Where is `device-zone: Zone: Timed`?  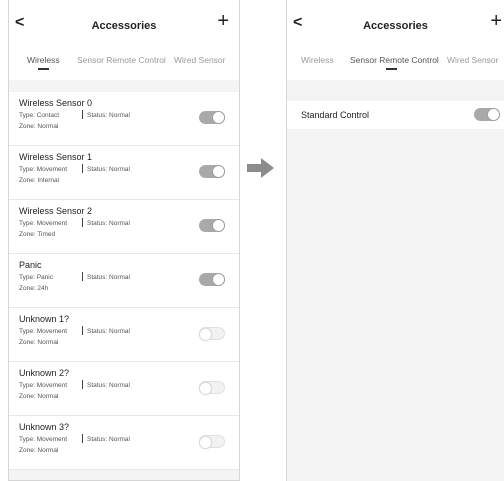
device-zone: Zone: Timed is located at coordinates (37, 234).